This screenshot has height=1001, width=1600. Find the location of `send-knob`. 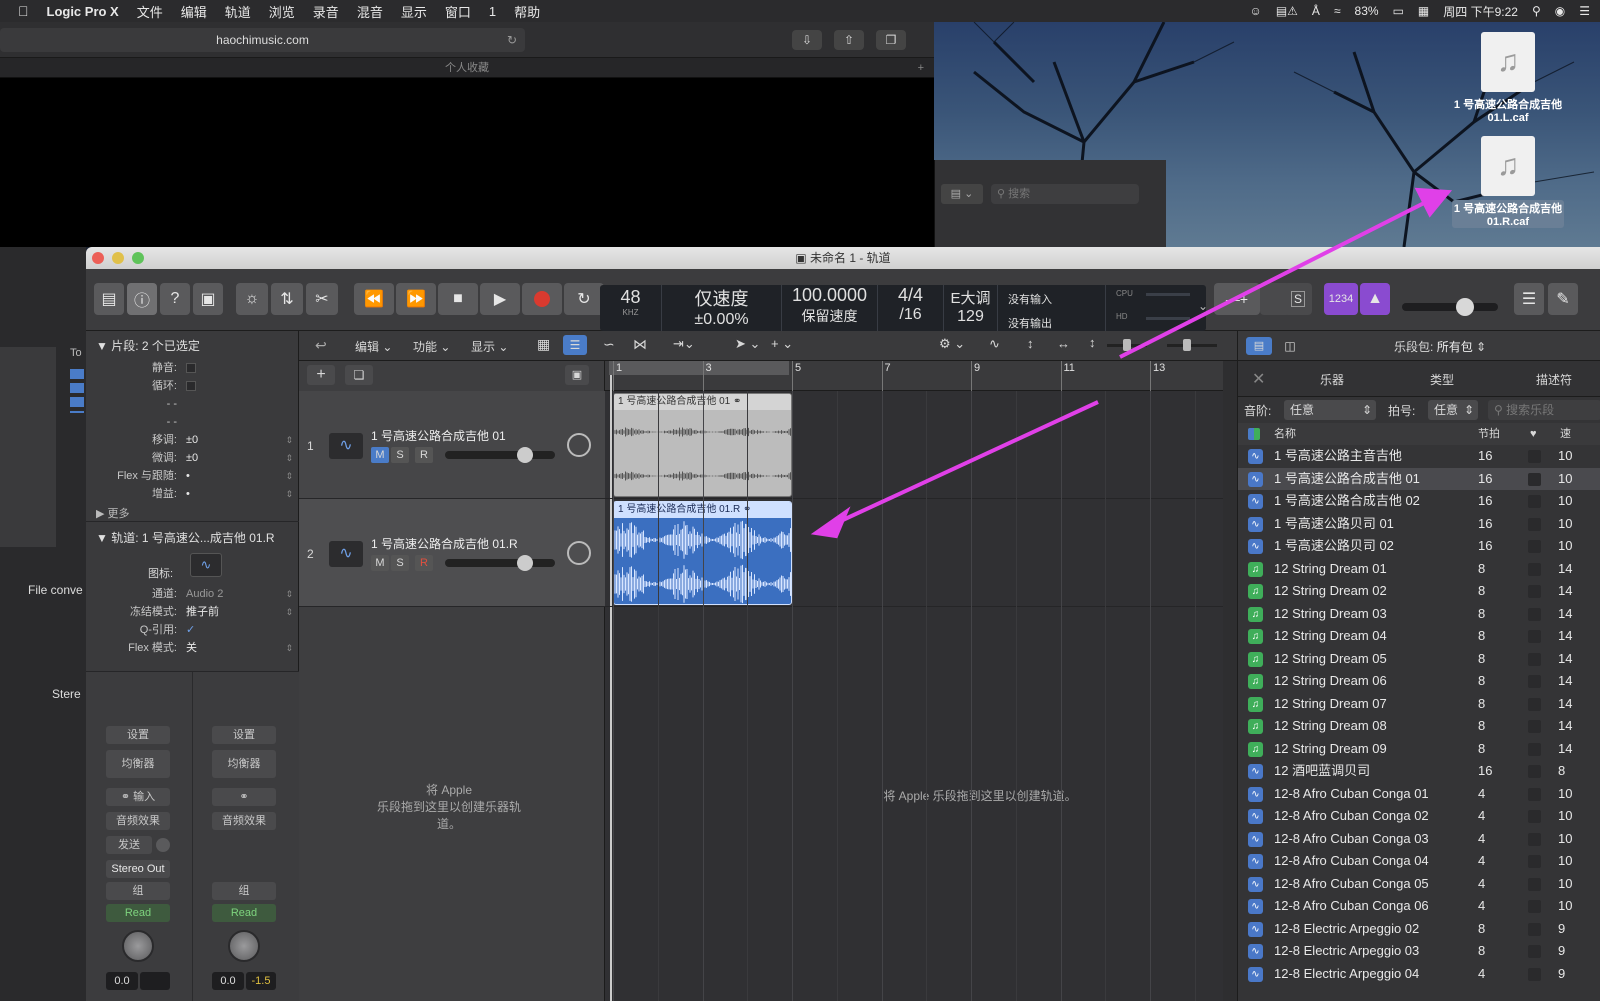

send-knob is located at coordinates (163, 845).